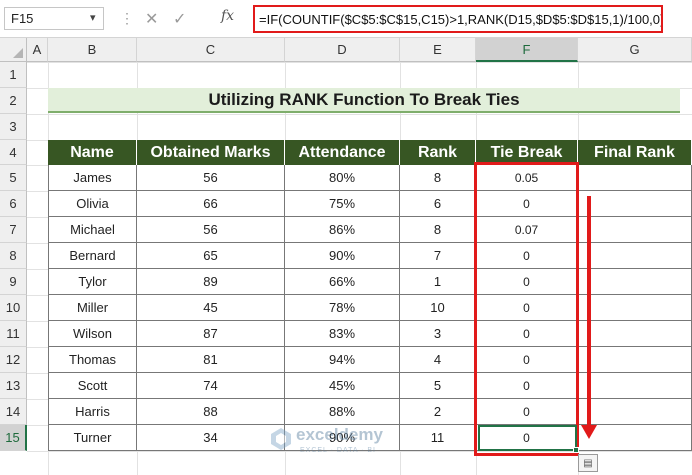  What do you see at coordinates (342, 334) in the screenshot?
I see `table-cell: 83%` at bounding box center [342, 334].